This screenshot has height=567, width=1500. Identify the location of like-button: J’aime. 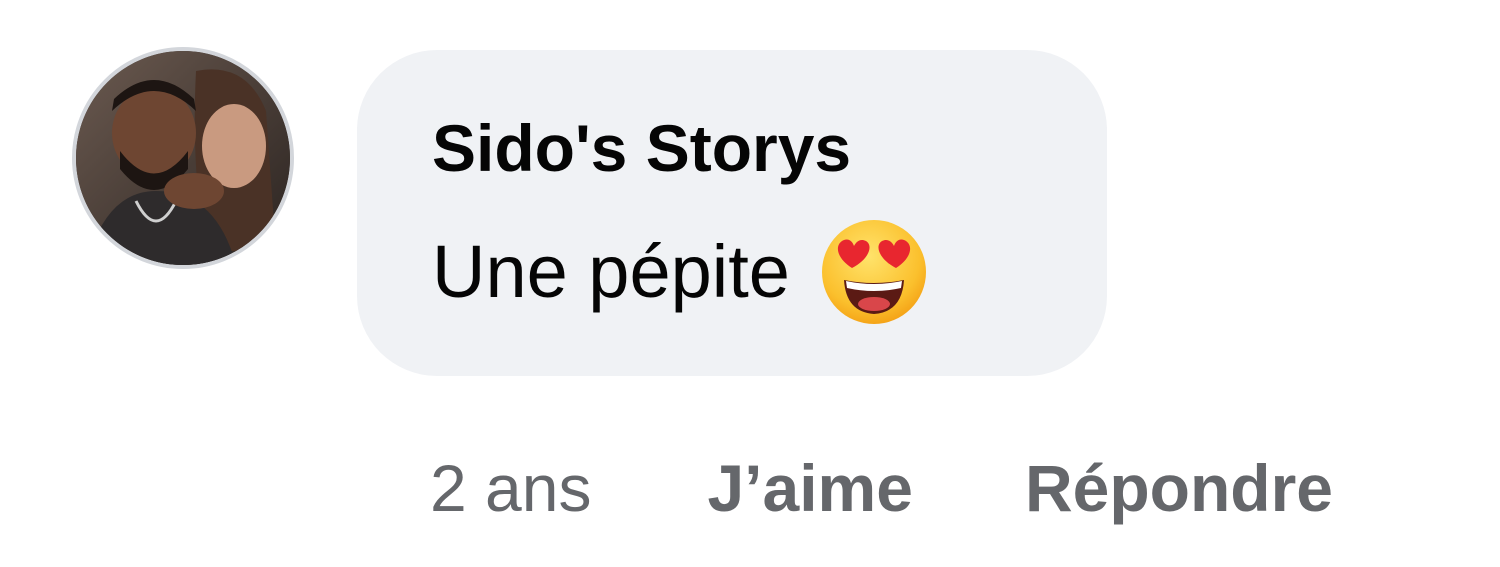
(809, 488).